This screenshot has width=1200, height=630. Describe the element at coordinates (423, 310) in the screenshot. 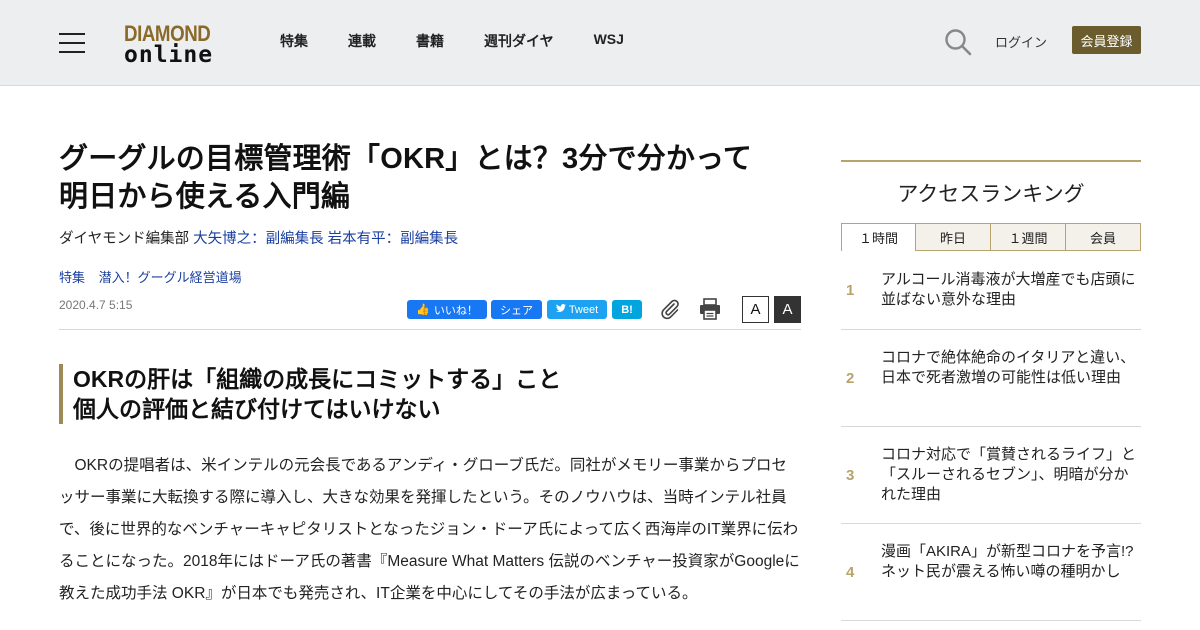

I see `thumbs-up-icon: 👍` at that location.